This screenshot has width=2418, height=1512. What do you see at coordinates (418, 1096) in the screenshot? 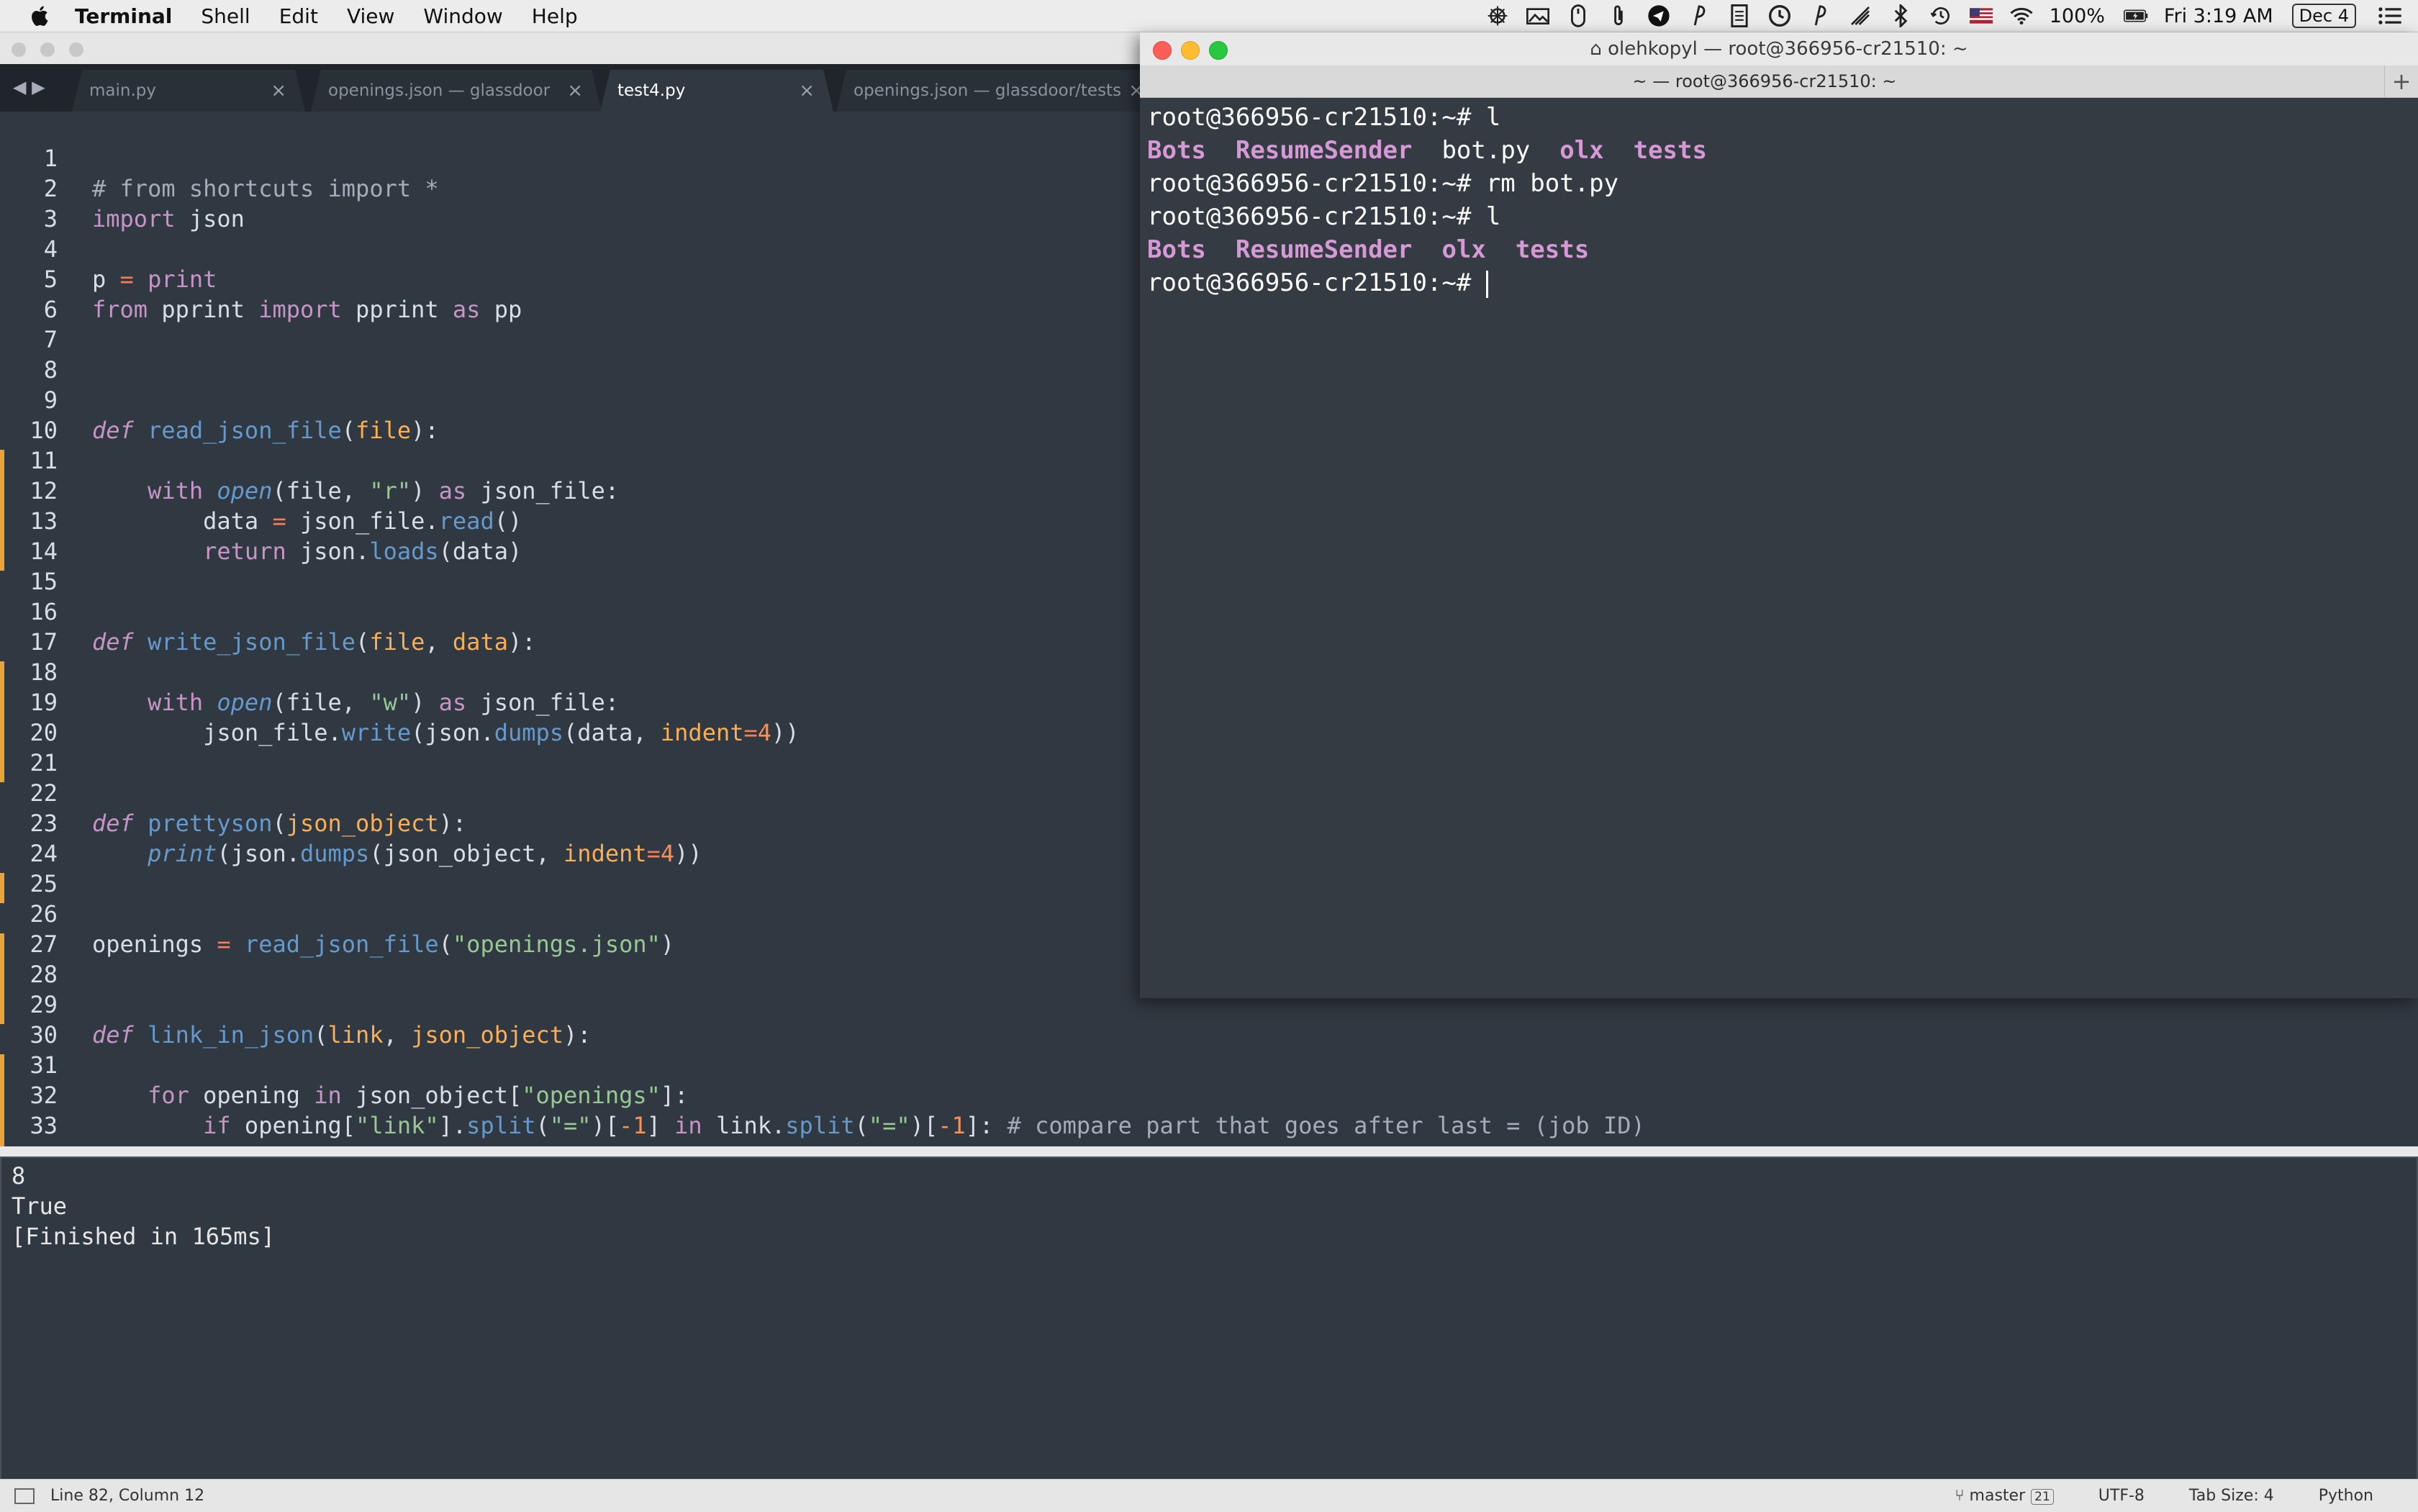
I see `code-line: for opening in json_object["openings"]:` at bounding box center [418, 1096].